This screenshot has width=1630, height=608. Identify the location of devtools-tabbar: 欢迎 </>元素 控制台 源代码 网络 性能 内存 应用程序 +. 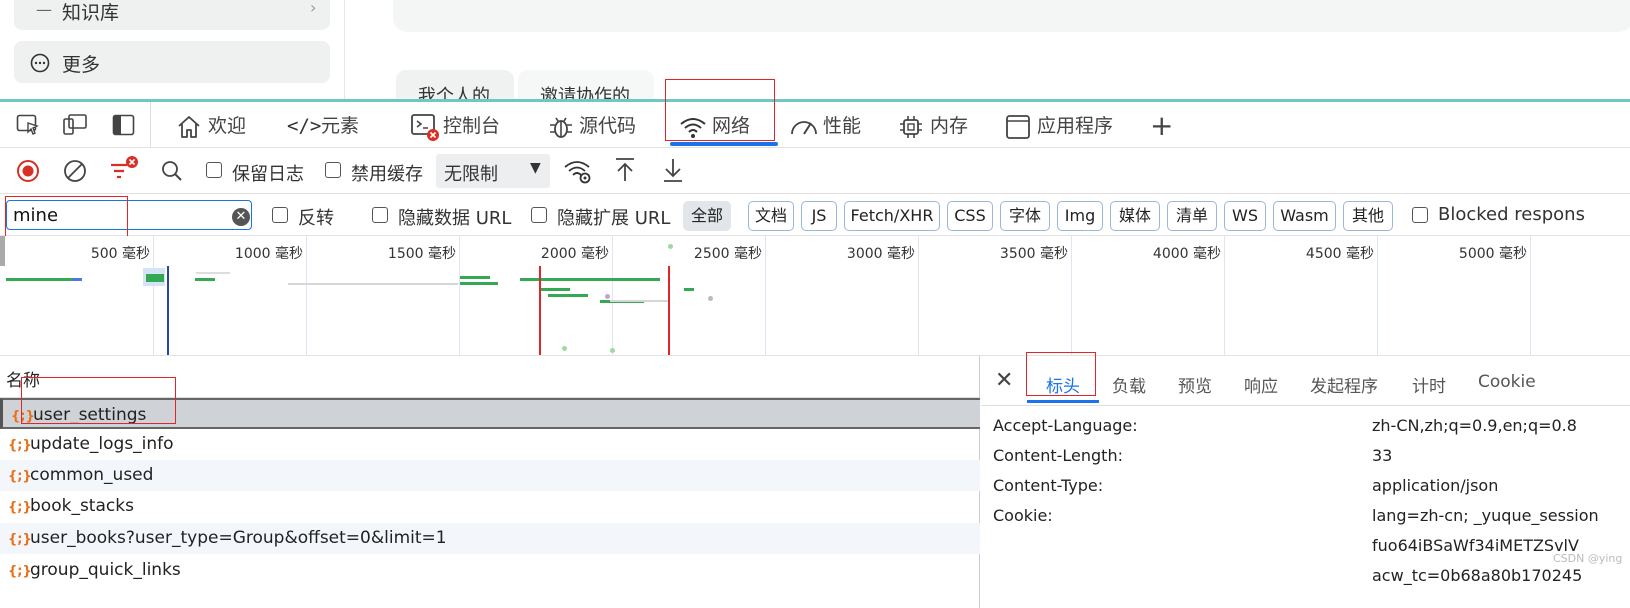
(815, 125).